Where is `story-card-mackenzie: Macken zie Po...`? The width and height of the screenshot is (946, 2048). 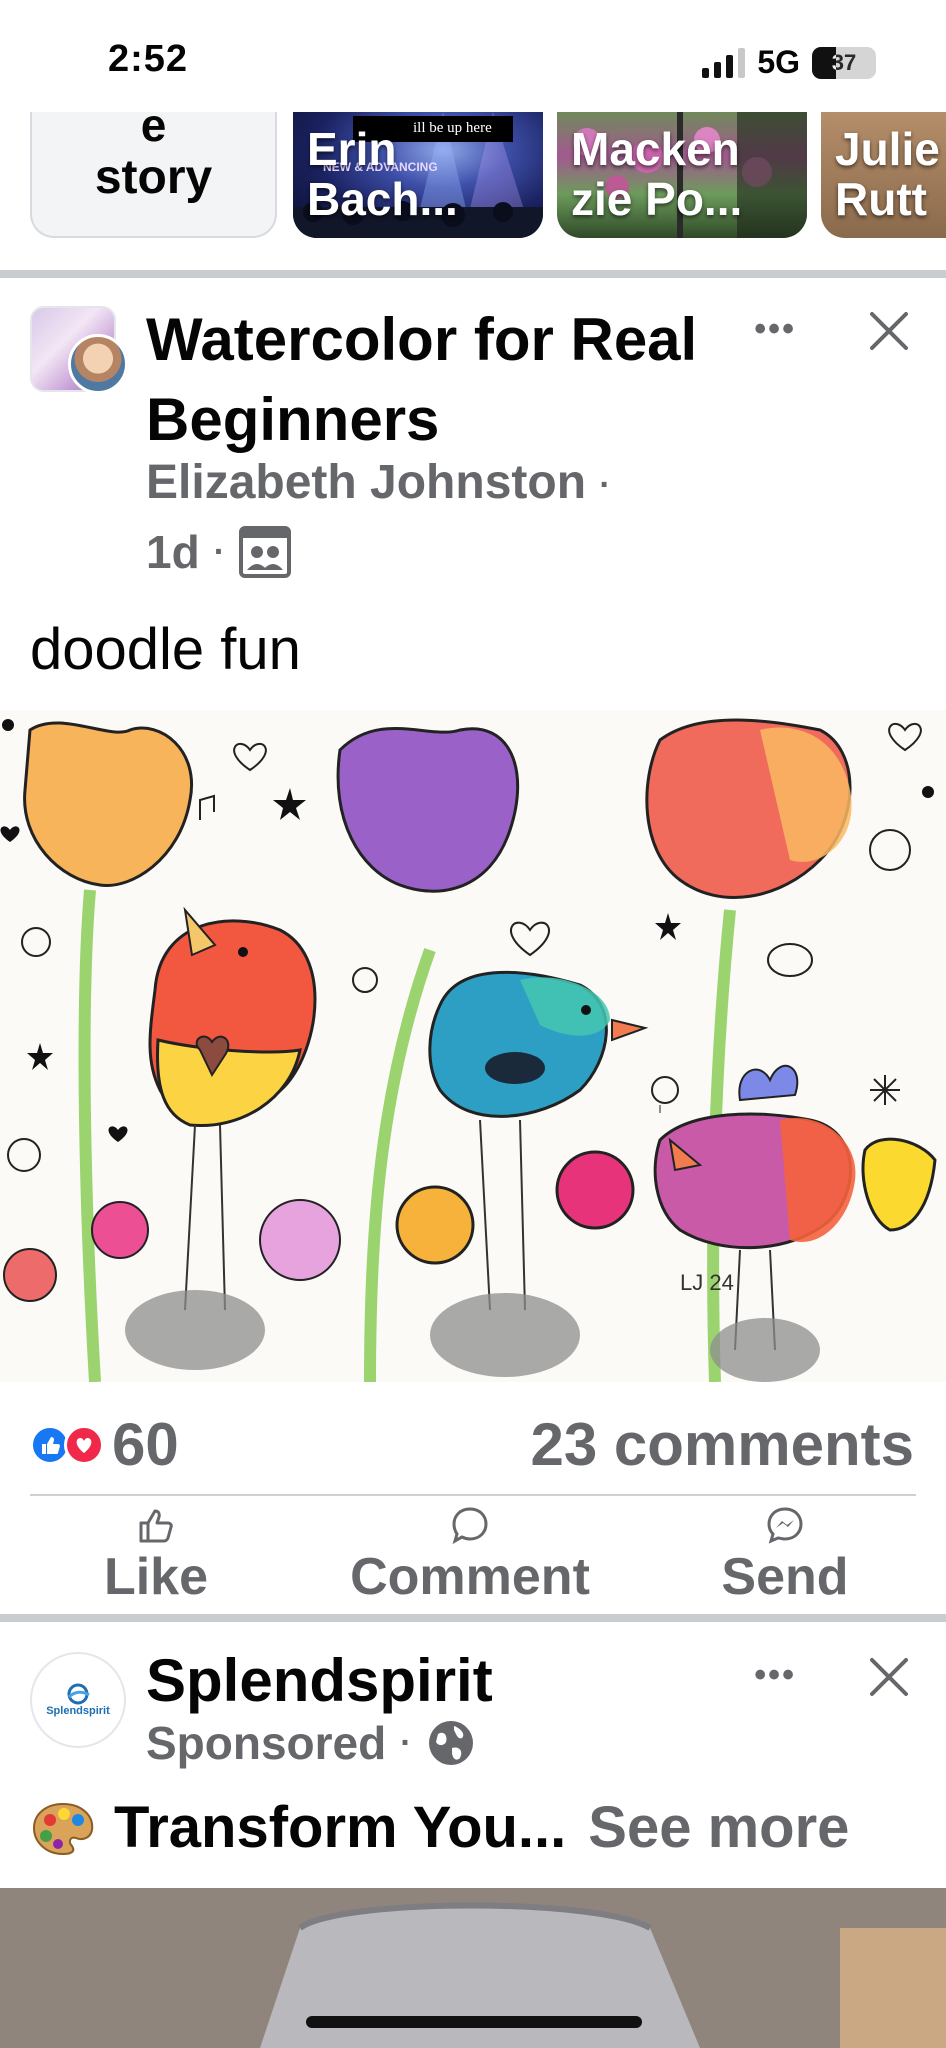 story-card-mackenzie: Macken zie Po... is located at coordinates (682, 175).